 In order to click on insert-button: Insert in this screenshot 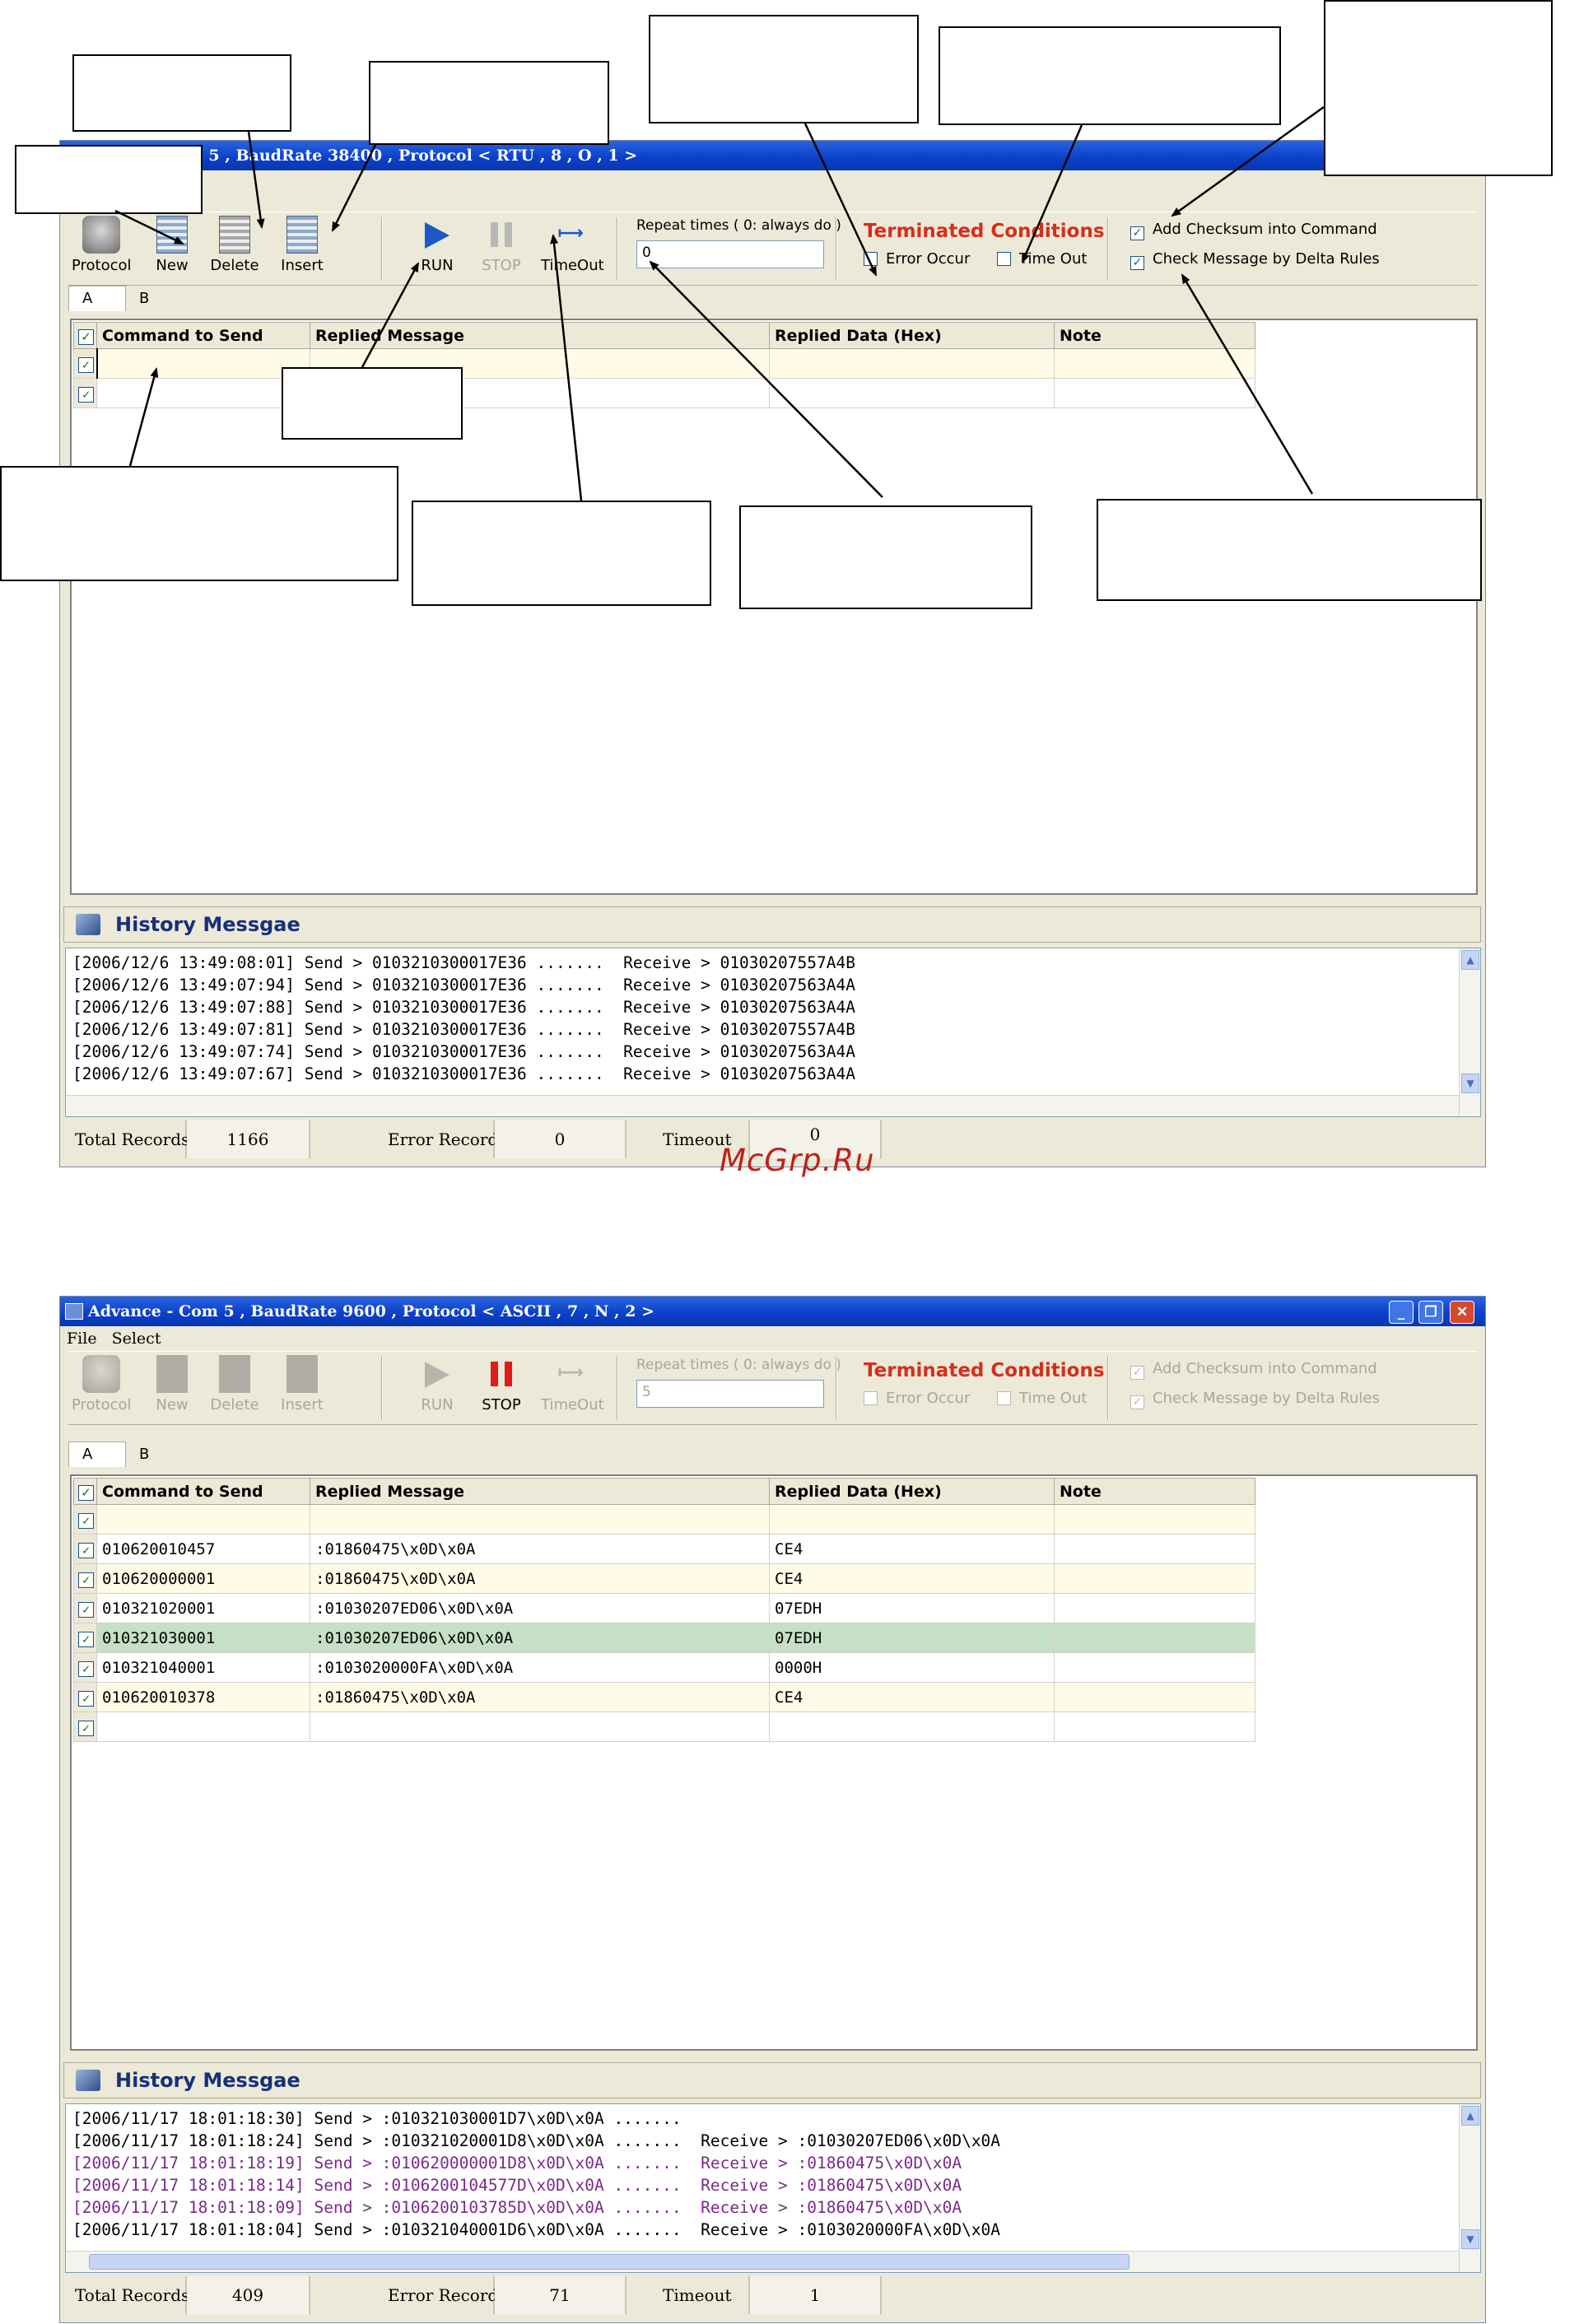, I will do `click(302, 1388)`.